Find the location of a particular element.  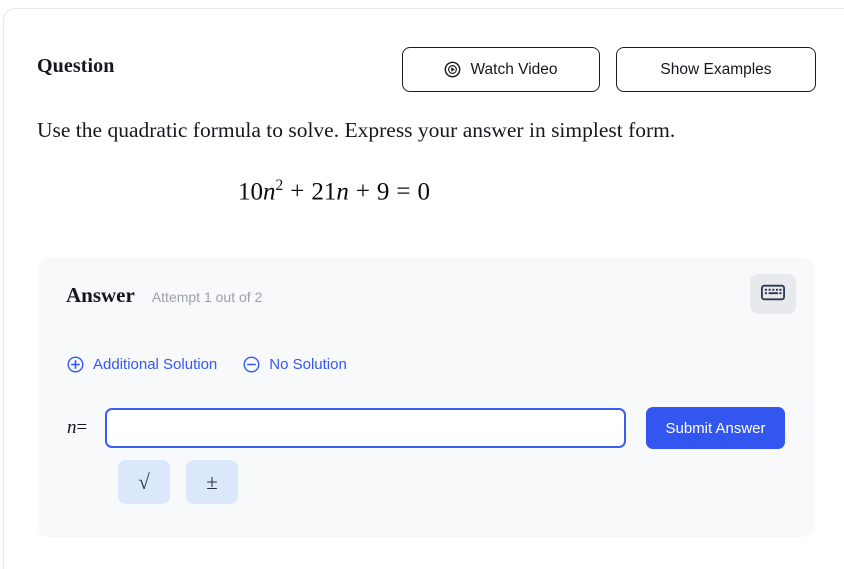

equation-equals-sign: = is located at coordinates (403, 192).